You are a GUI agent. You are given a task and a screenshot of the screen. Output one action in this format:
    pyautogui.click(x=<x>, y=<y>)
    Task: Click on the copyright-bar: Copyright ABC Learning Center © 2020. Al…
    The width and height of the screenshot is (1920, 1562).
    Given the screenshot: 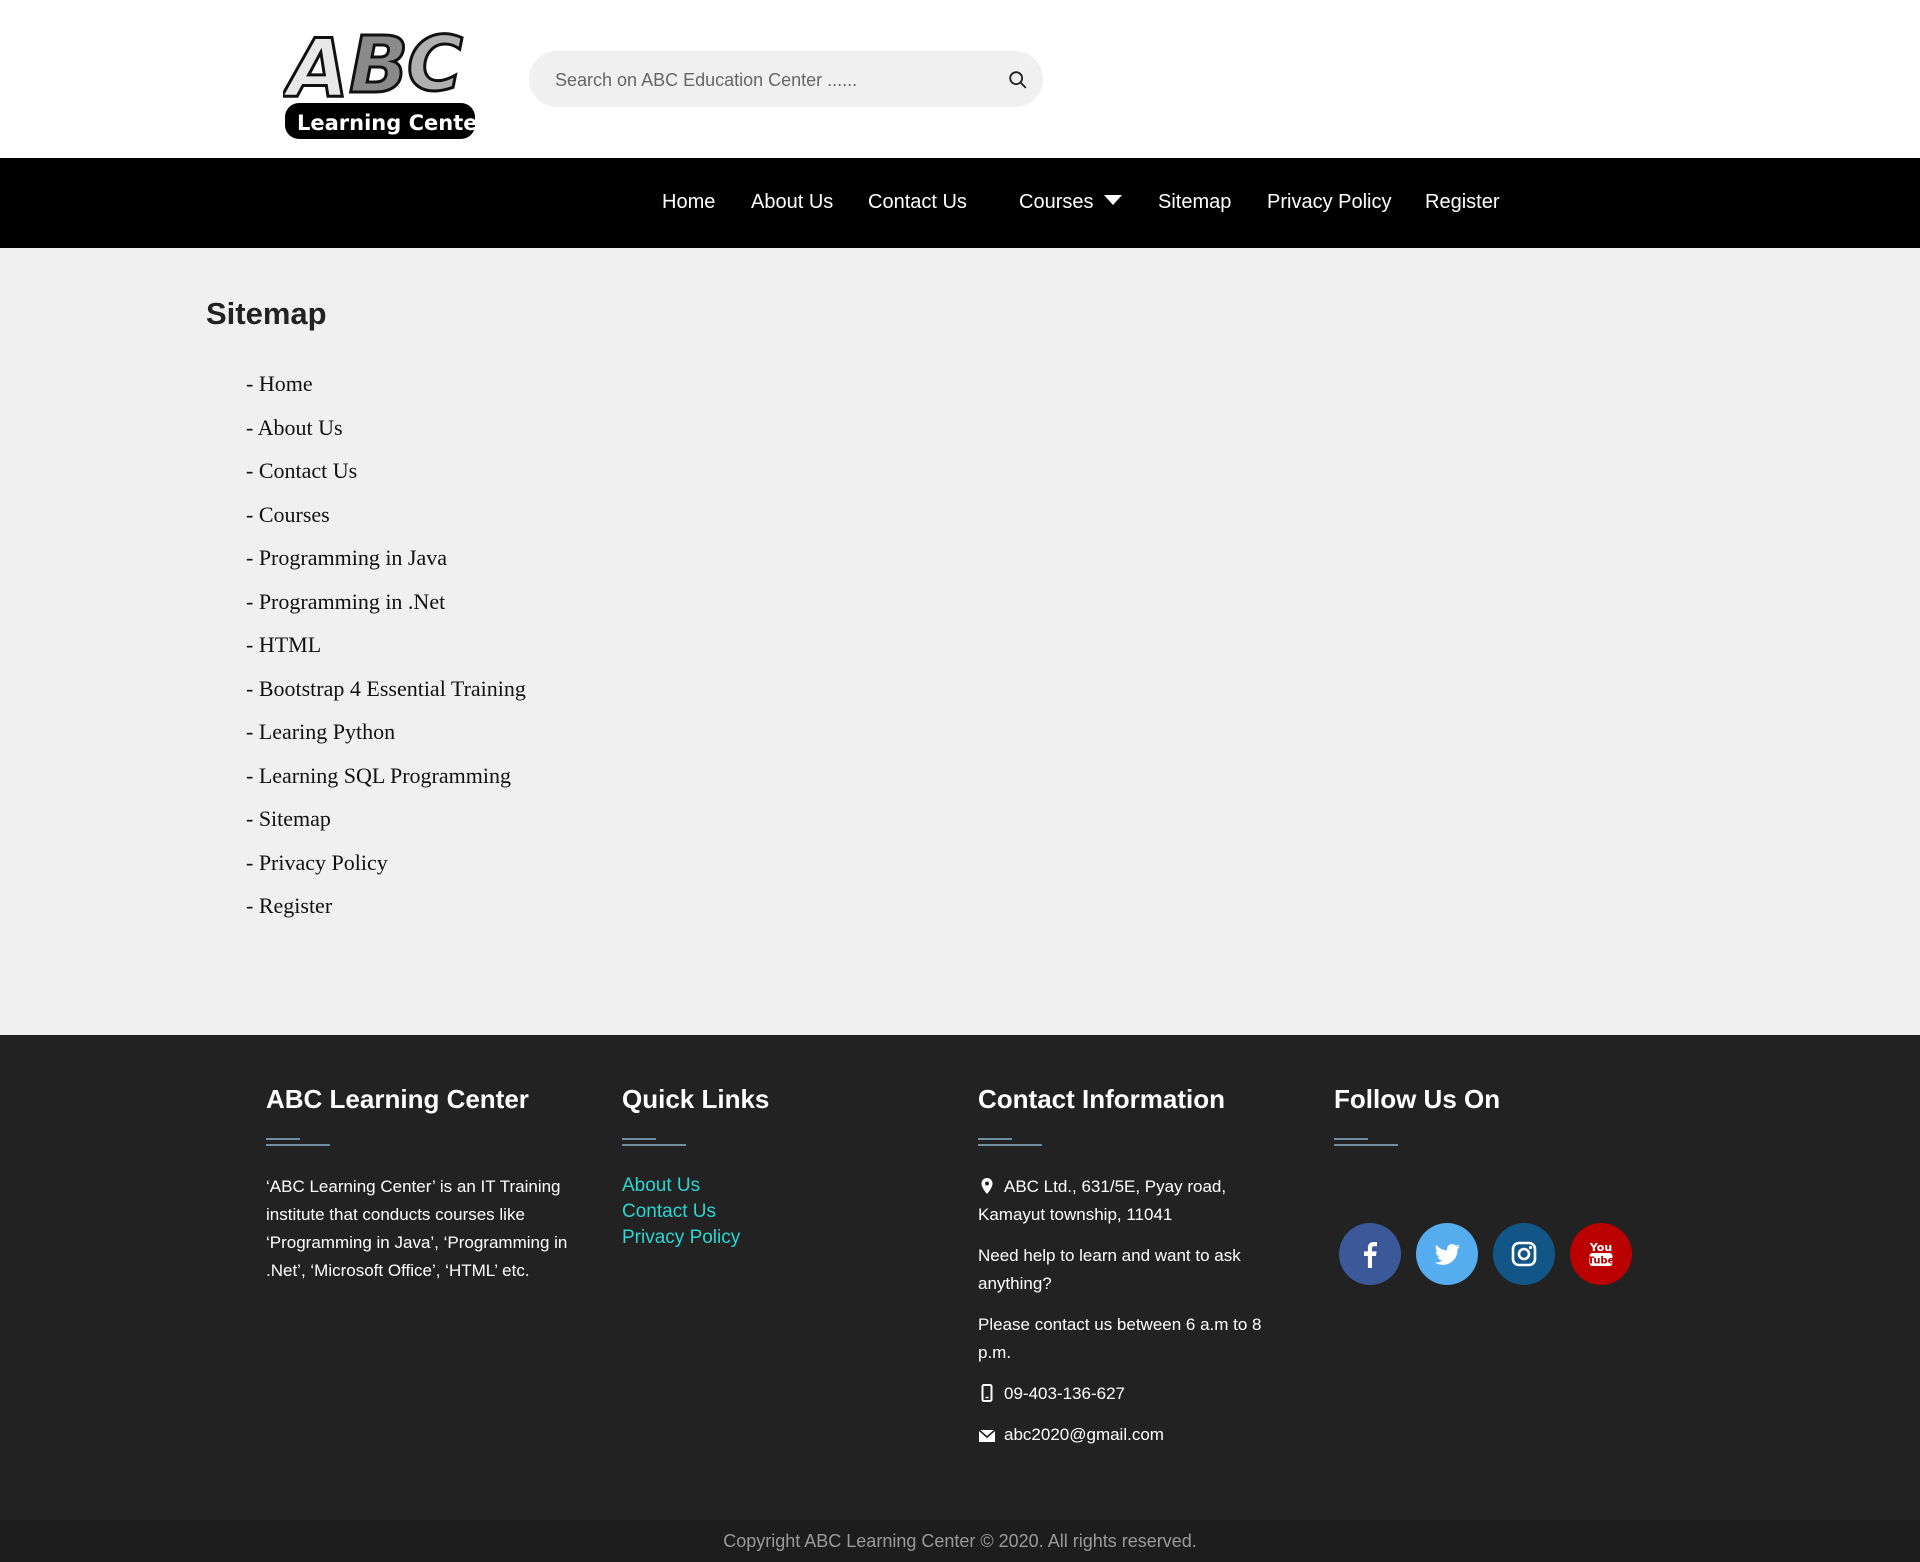 What is the action you would take?
    pyautogui.click(x=960, y=1541)
    